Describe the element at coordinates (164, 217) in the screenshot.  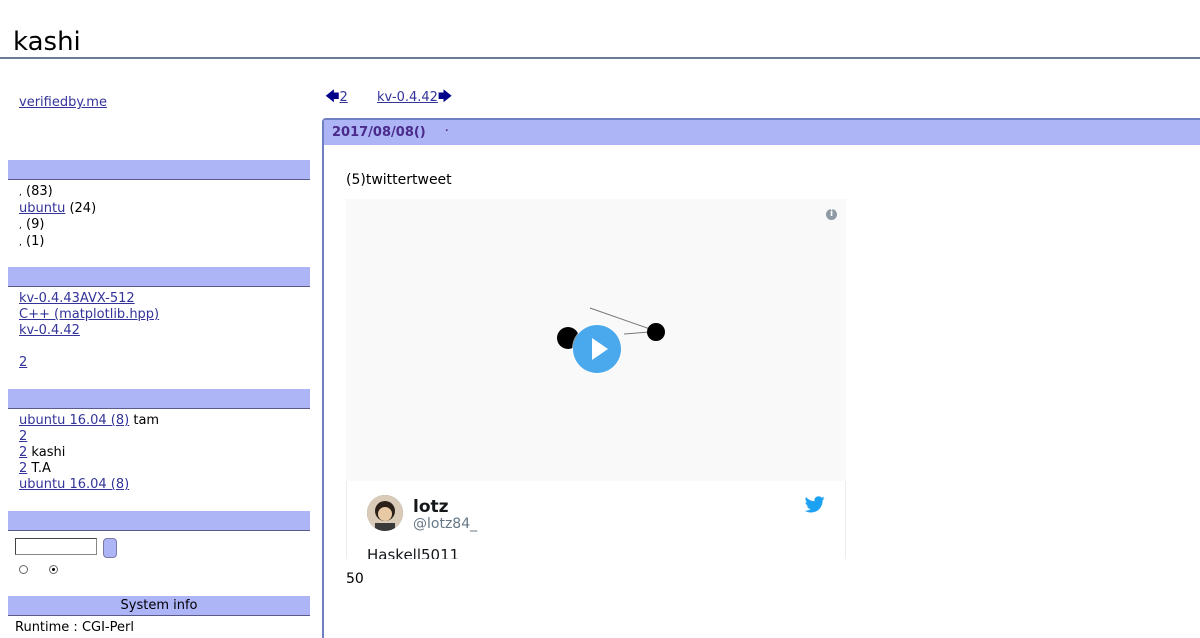
I see `categories-list: , (83) ubuntu (24) , (9) , (1)` at that location.